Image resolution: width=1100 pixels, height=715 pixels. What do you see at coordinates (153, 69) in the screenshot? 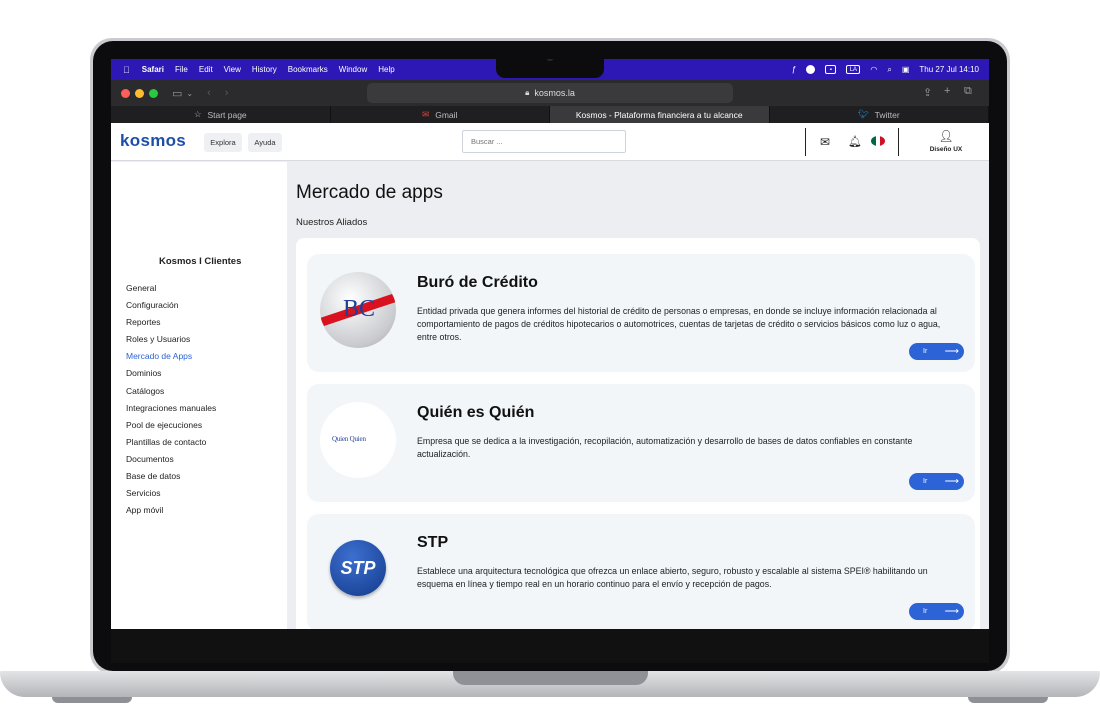
I see `menu-app-name: Safari` at bounding box center [153, 69].